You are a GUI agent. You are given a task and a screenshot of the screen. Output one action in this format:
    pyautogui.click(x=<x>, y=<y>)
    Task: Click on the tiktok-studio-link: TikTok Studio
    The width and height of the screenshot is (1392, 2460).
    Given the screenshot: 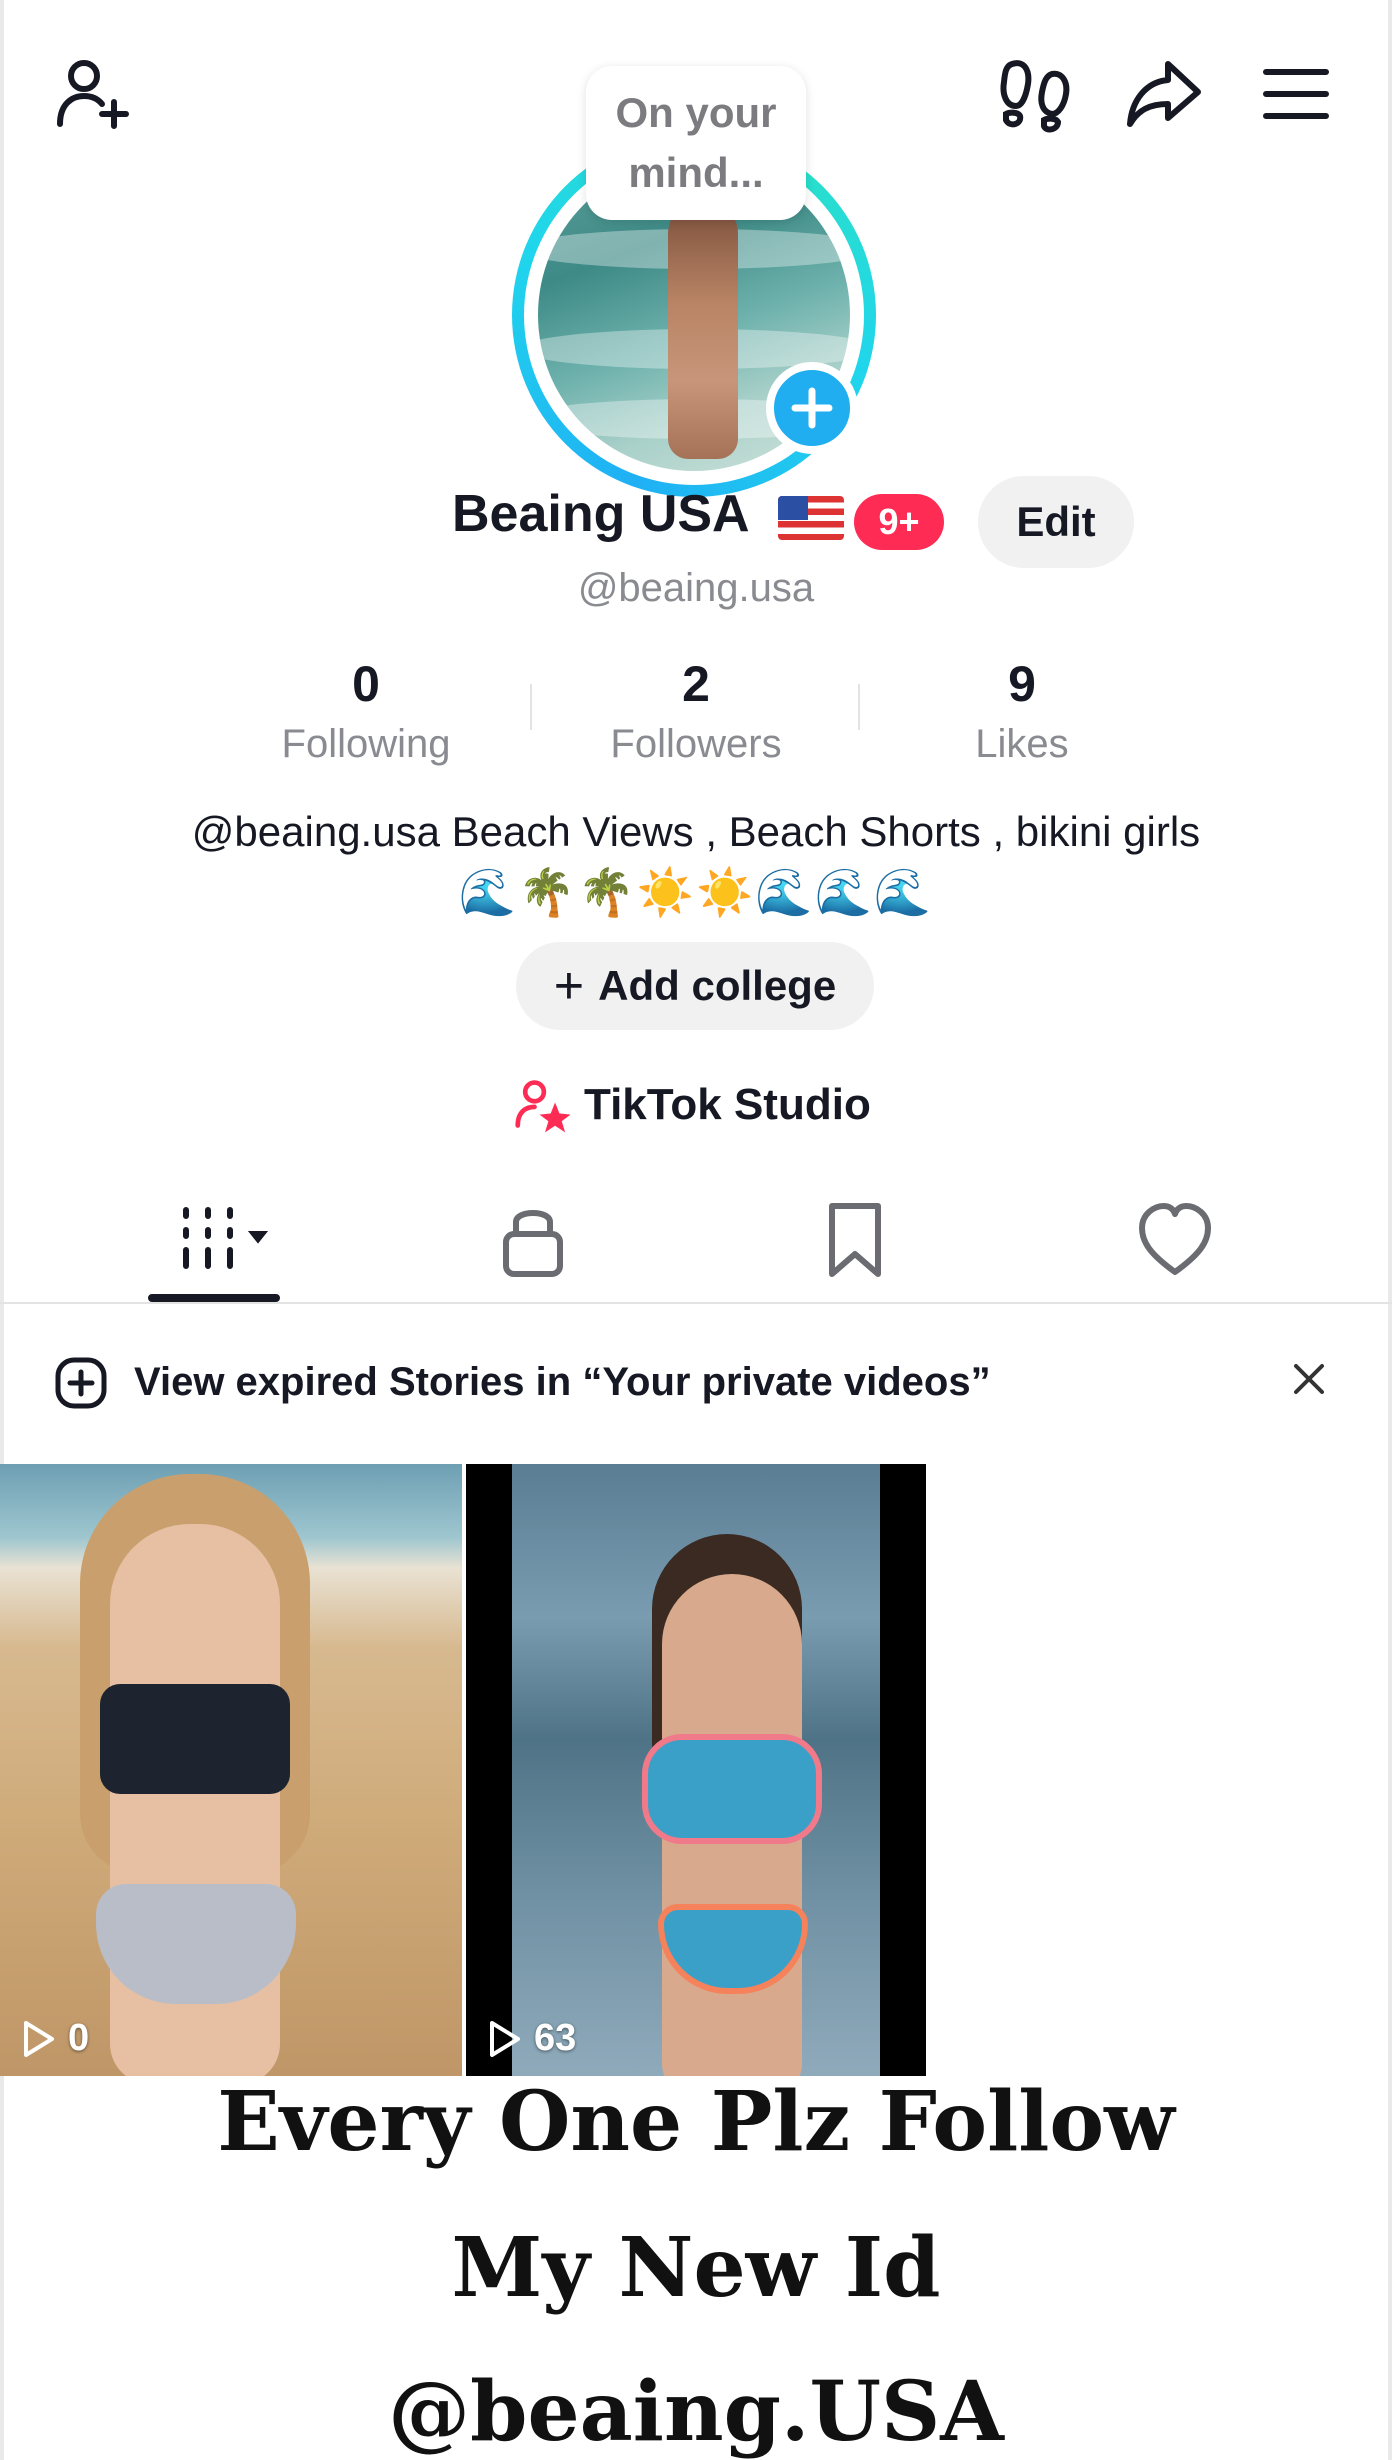 What is the action you would take?
    pyautogui.click(x=692, y=1105)
    